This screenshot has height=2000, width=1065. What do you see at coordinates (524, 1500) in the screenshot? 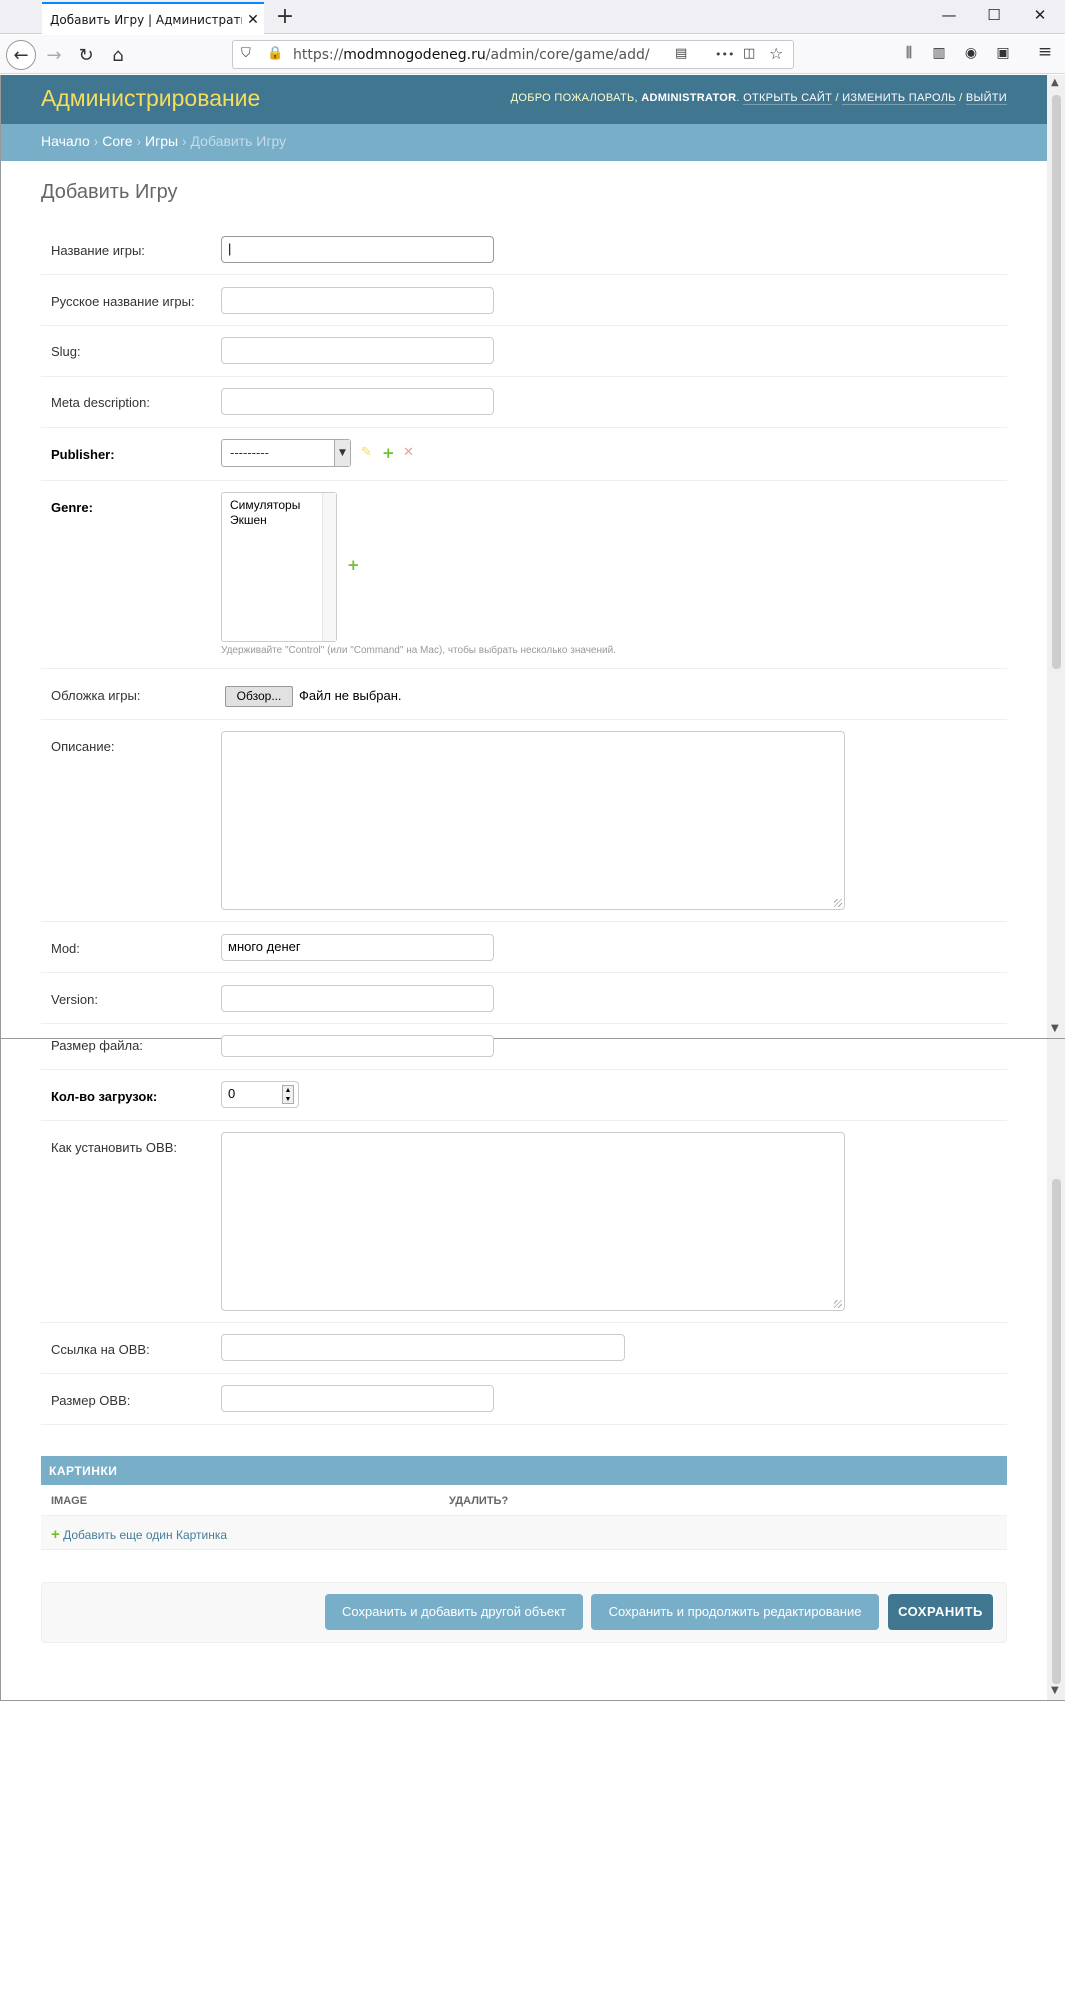
I see `inline-columns: IMAGE УДАЛИТЬ?` at bounding box center [524, 1500].